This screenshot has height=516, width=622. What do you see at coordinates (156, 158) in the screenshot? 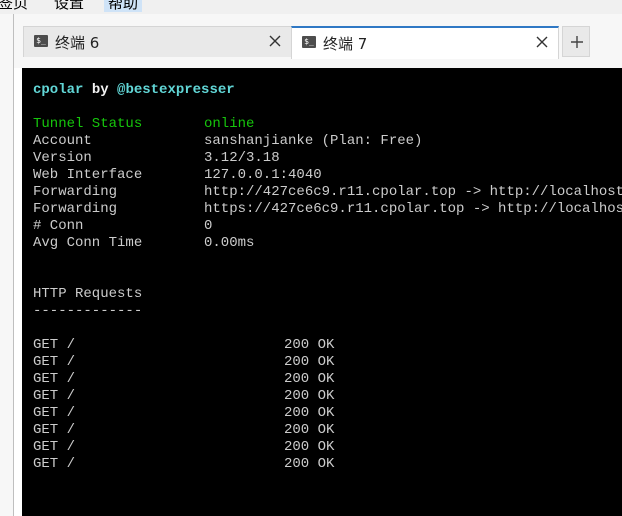
I see `status-row: Version 3.12/3.18` at bounding box center [156, 158].